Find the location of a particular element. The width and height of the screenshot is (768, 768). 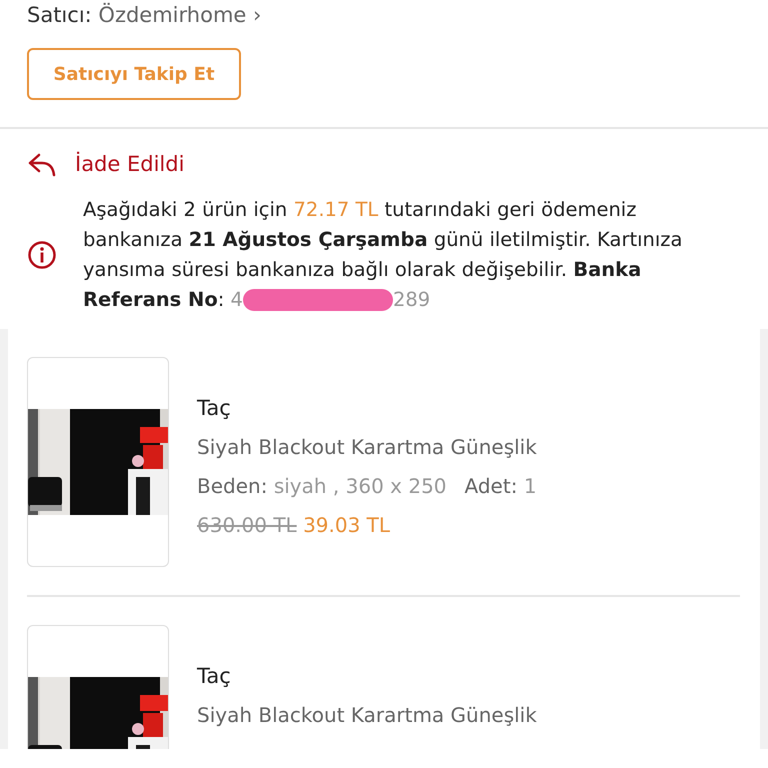

old-price: 630.00 TL is located at coordinates (247, 524).